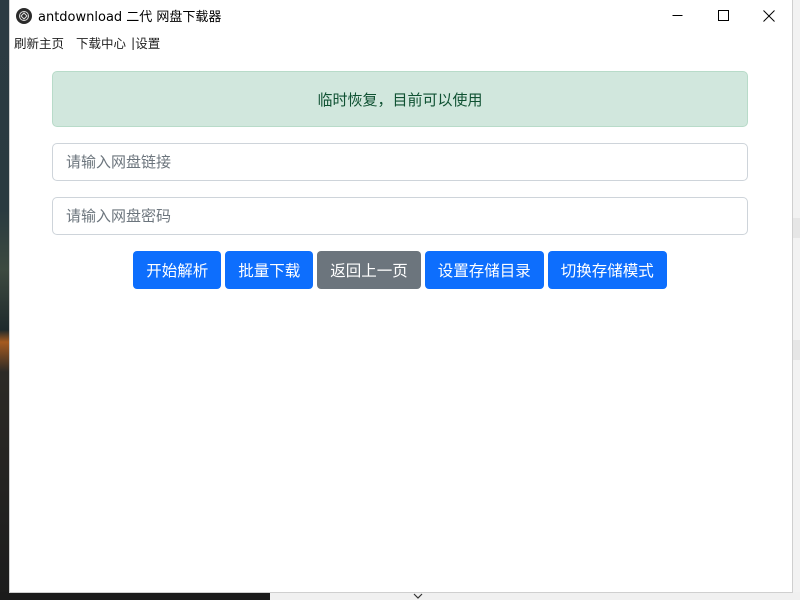 The width and height of the screenshot is (800, 600). I want to click on minimize-button, so click(677, 15).